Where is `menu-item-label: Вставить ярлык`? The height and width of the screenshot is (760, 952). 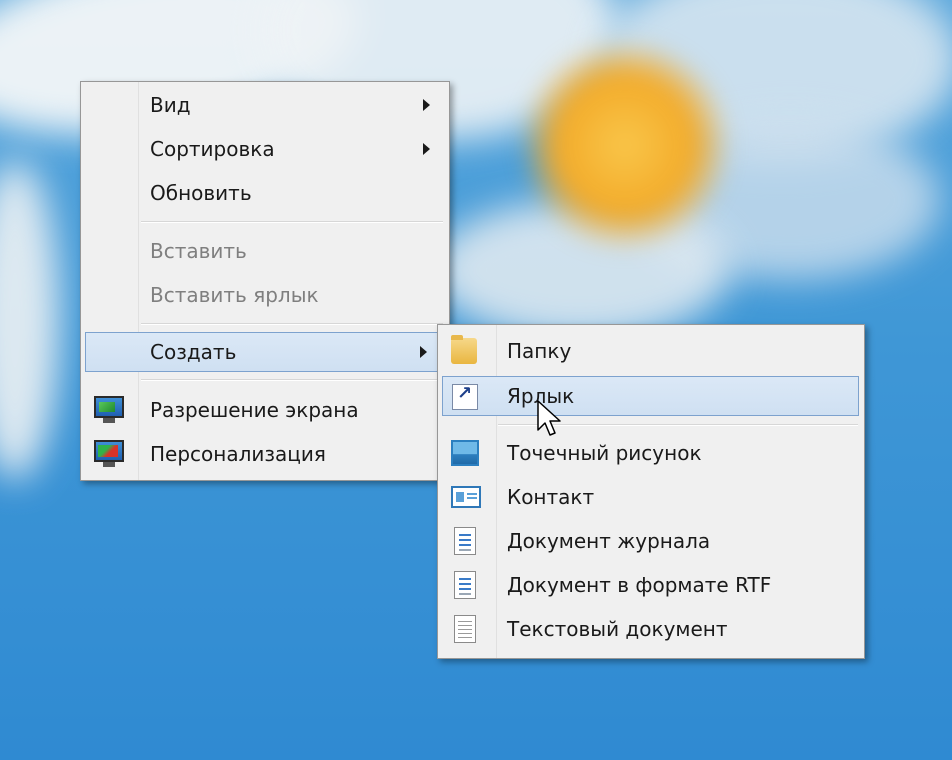 menu-item-label: Вставить ярлык is located at coordinates (234, 295).